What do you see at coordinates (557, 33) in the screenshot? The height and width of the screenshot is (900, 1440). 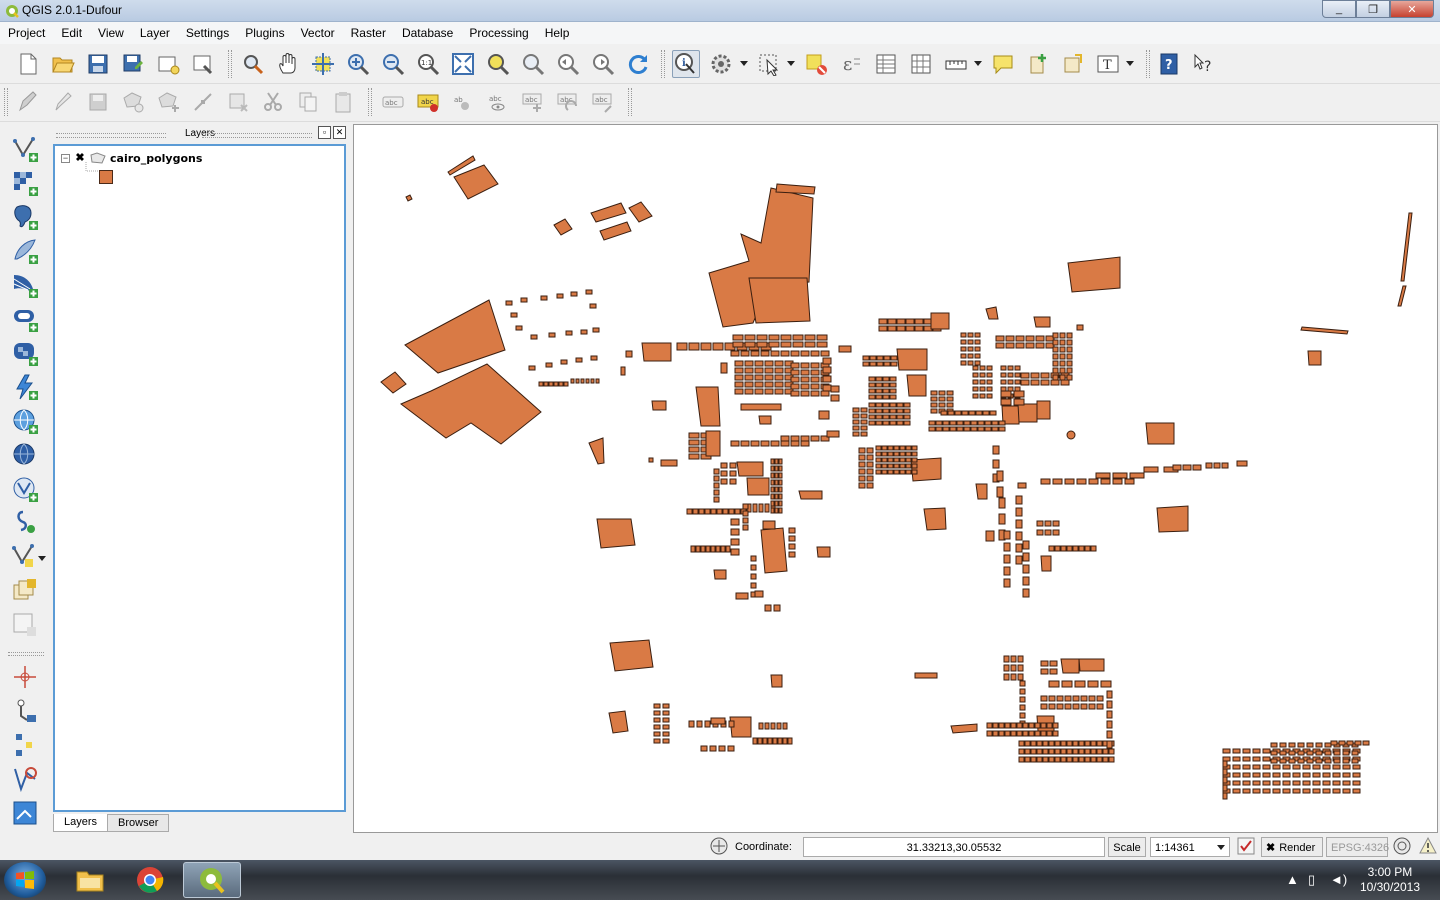 I see `menu-help: Help` at bounding box center [557, 33].